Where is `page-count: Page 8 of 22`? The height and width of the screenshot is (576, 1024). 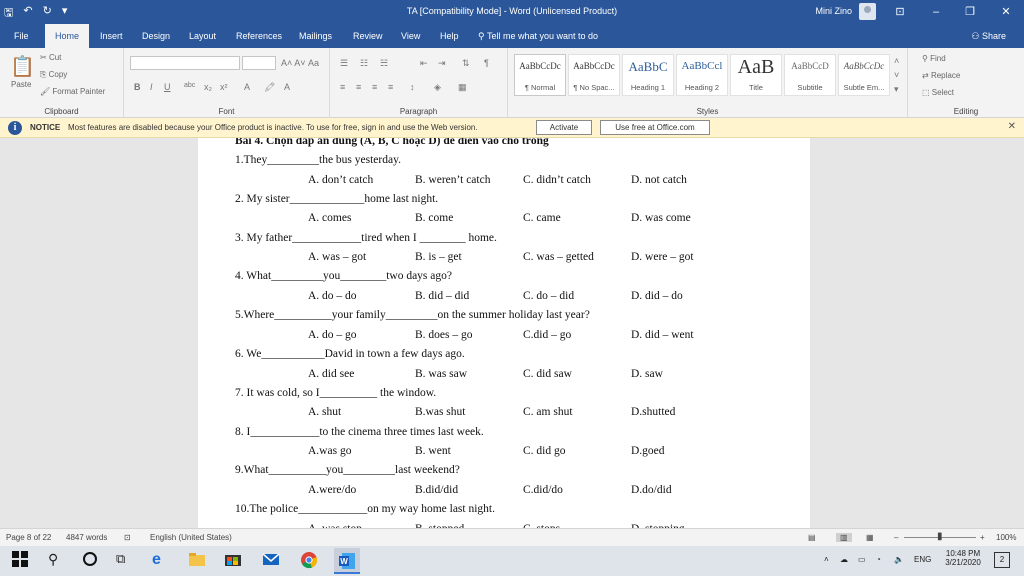 page-count: Page 8 of 22 is located at coordinates (28, 537).